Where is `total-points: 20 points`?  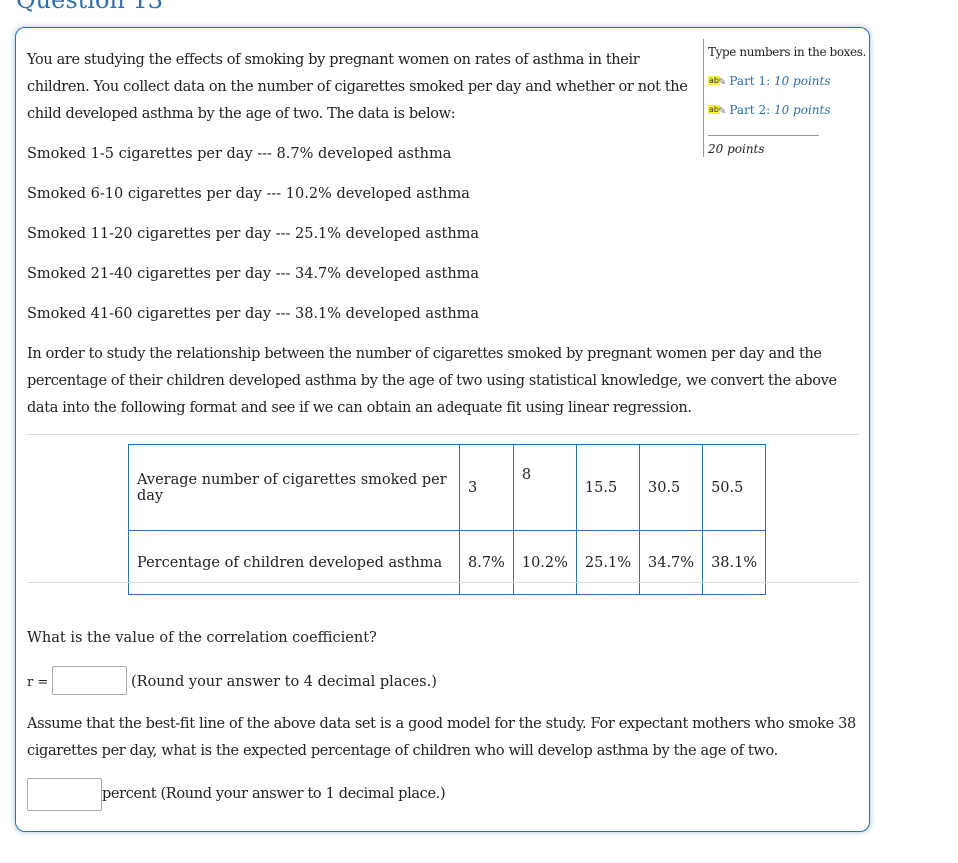
total-points: 20 points is located at coordinates (736, 149).